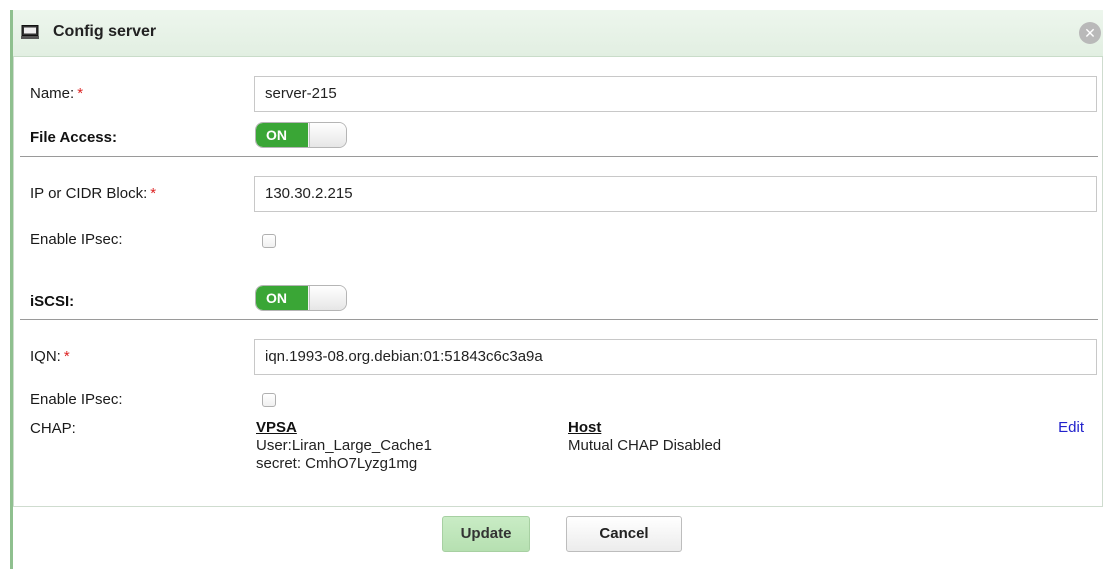  I want to click on dialog-title: Config server, so click(105, 31).